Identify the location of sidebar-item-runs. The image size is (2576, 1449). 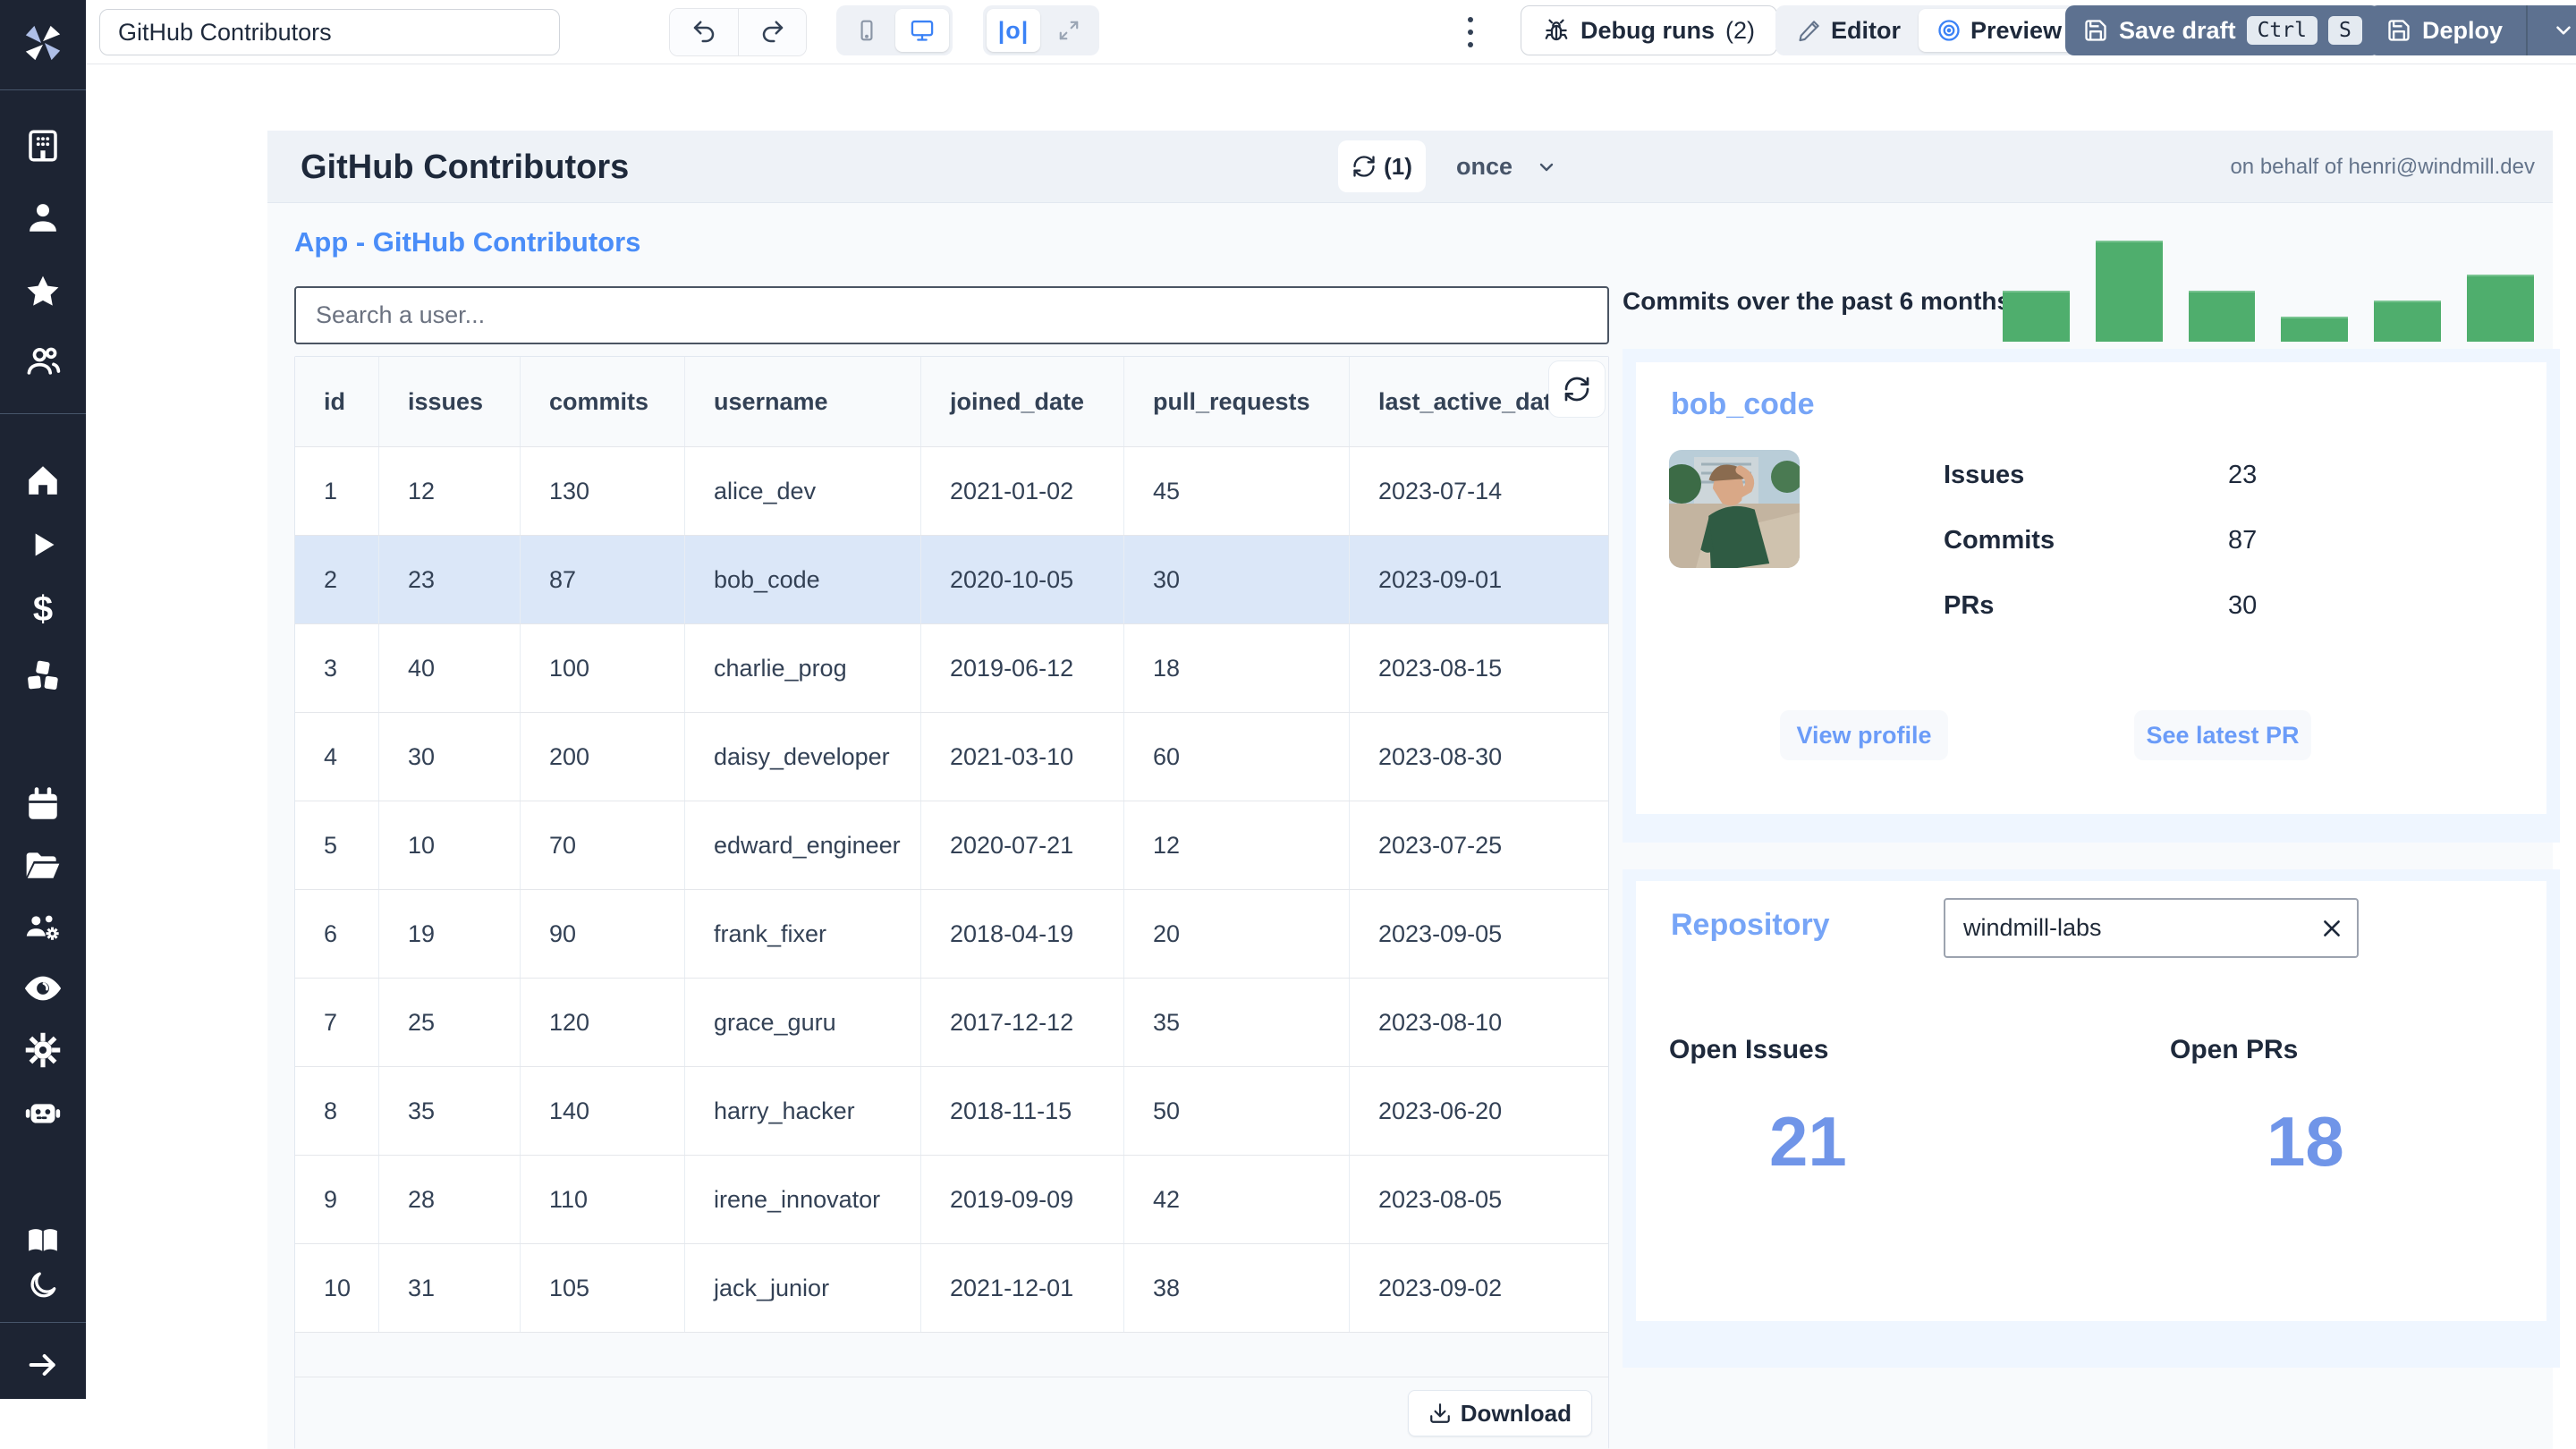
(43, 544).